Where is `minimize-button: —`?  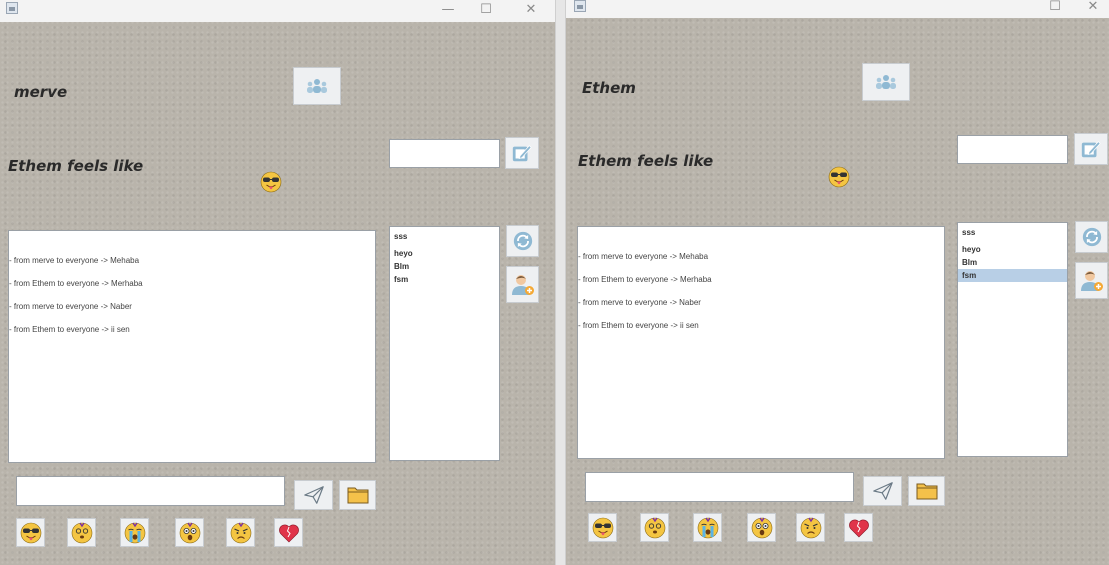 minimize-button: — is located at coordinates (448, 10).